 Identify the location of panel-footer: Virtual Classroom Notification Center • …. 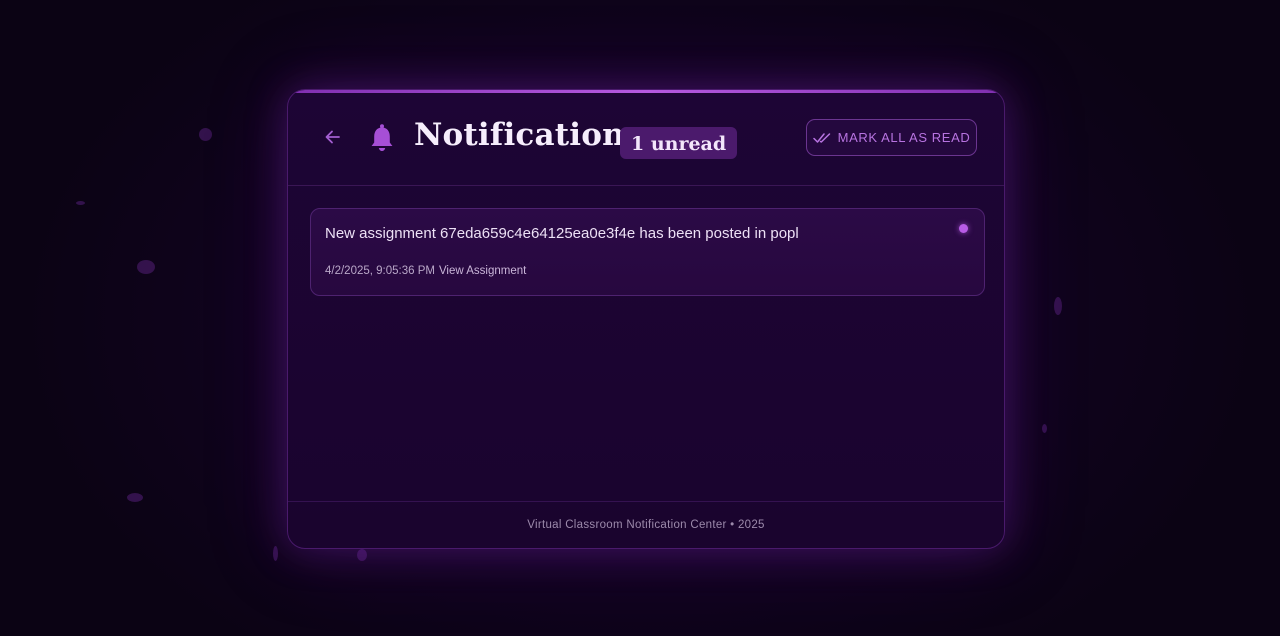
(646, 524).